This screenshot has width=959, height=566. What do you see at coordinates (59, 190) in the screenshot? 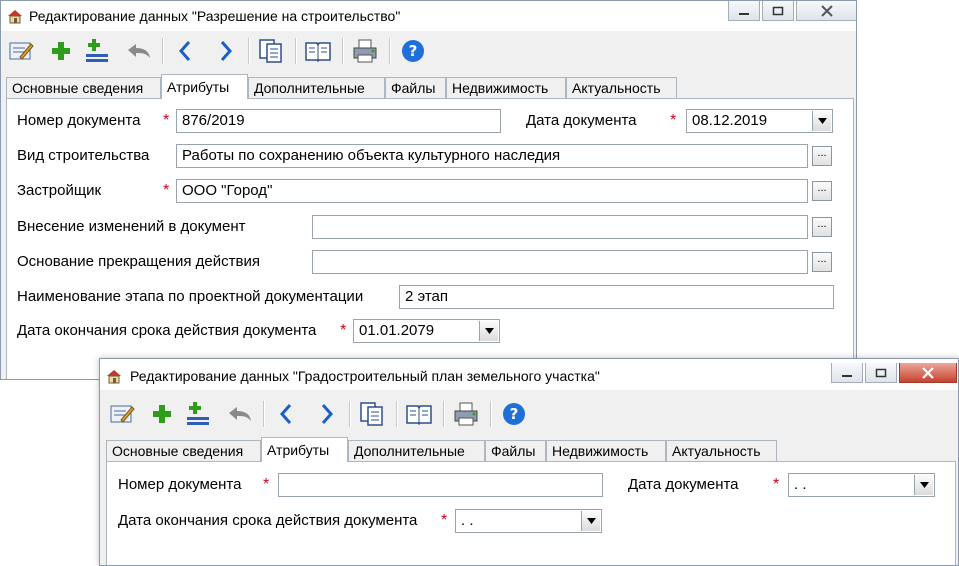
I see `developer-label: Застройщик` at bounding box center [59, 190].